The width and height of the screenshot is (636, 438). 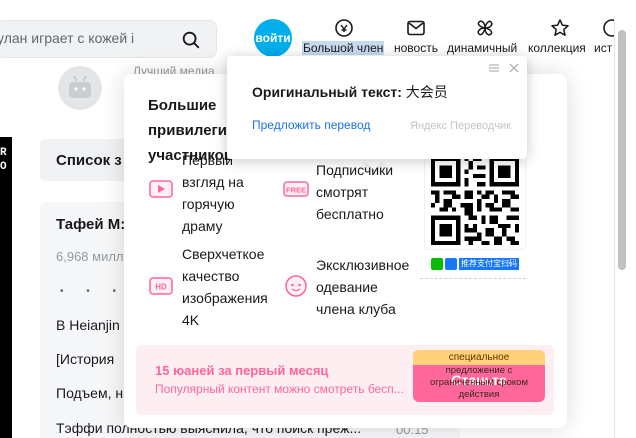 What do you see at coordinates (225, 287) in the screenshot?
I see `perk-4k-quality: Сверхчеткое качество изображения 4K` at bounding box center [225, 287].